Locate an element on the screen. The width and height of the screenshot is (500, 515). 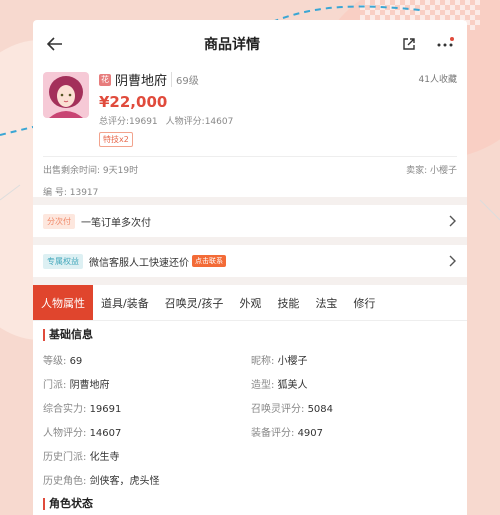
field-value: 5084 is located at coordinates (320, 409).